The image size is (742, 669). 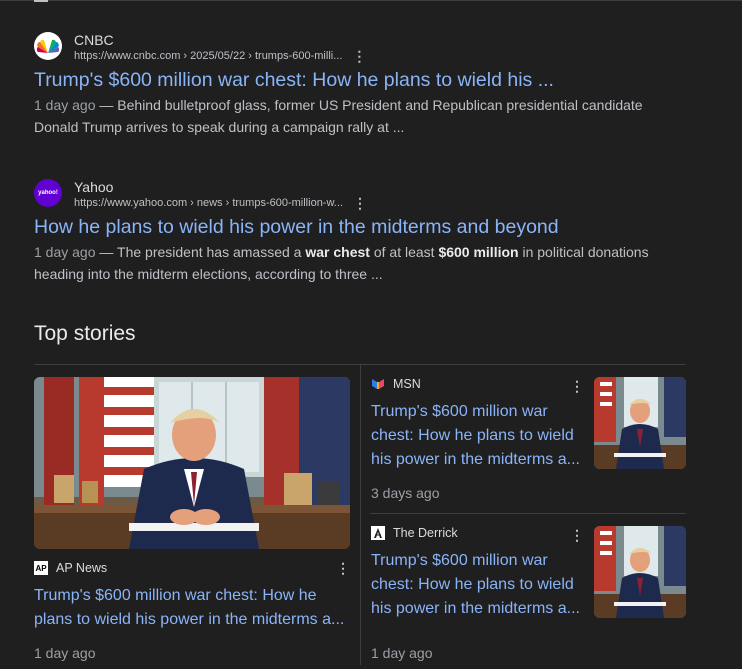 What do you see at coordinates (405, 493) in the screenshot?
I see `story-date: 3 days ago` at bounding box center [405, 493].